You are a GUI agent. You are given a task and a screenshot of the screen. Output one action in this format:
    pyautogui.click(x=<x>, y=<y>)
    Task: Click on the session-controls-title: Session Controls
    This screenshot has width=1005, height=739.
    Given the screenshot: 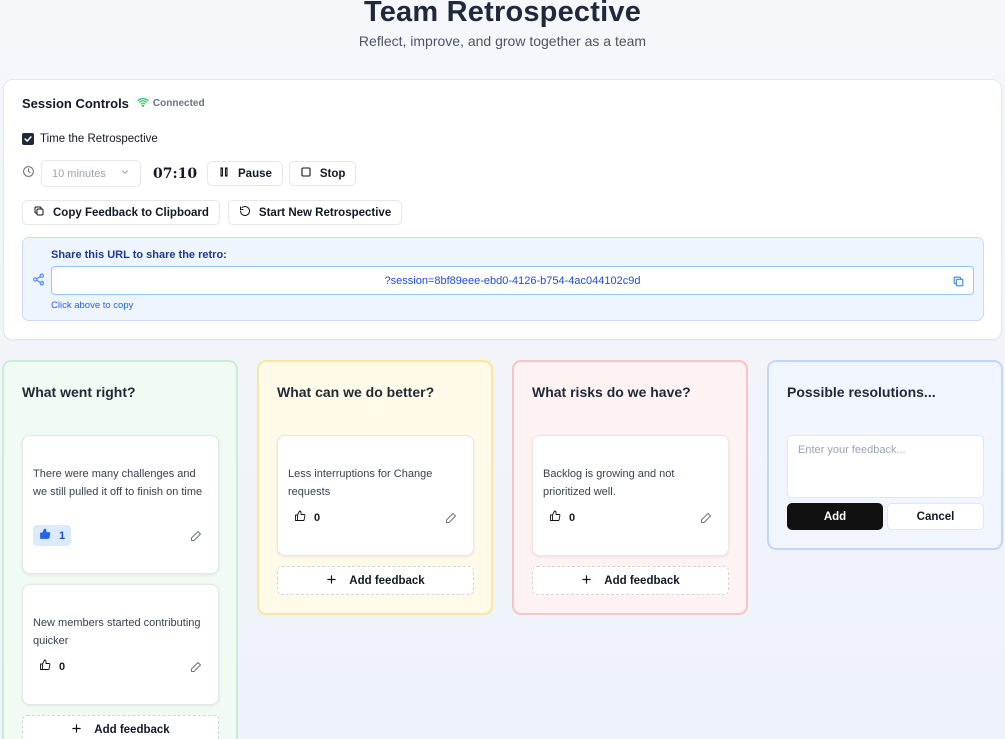 What is the action you would take?
    pyautogui.click(x=75, y=103)
    